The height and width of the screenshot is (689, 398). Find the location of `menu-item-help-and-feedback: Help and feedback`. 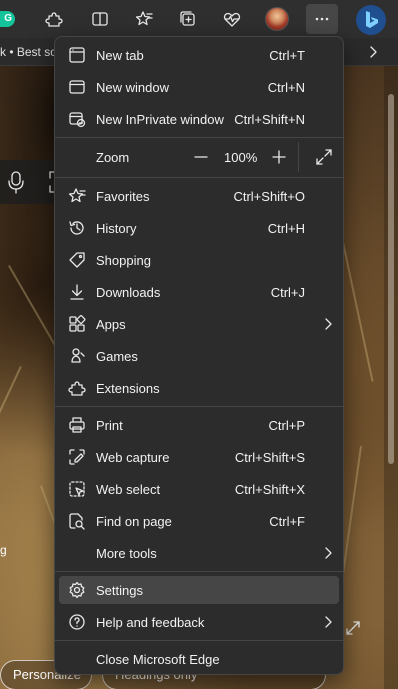

menu-item-help-and-feedback: Help and feedback is located at coordinates (199, 622).